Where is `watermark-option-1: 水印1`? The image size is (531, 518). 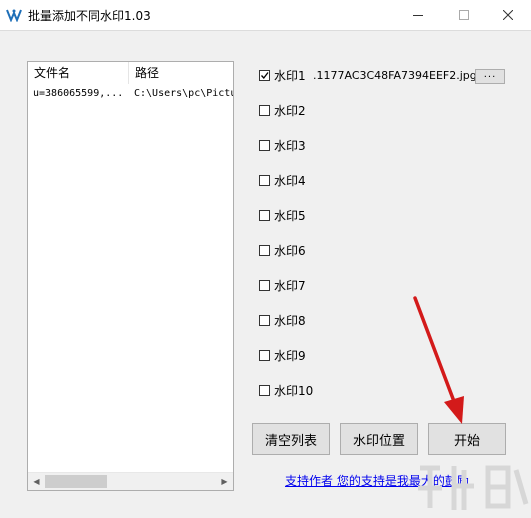 watermark-option-1: 水印1 is located at coordinates (282, 75).